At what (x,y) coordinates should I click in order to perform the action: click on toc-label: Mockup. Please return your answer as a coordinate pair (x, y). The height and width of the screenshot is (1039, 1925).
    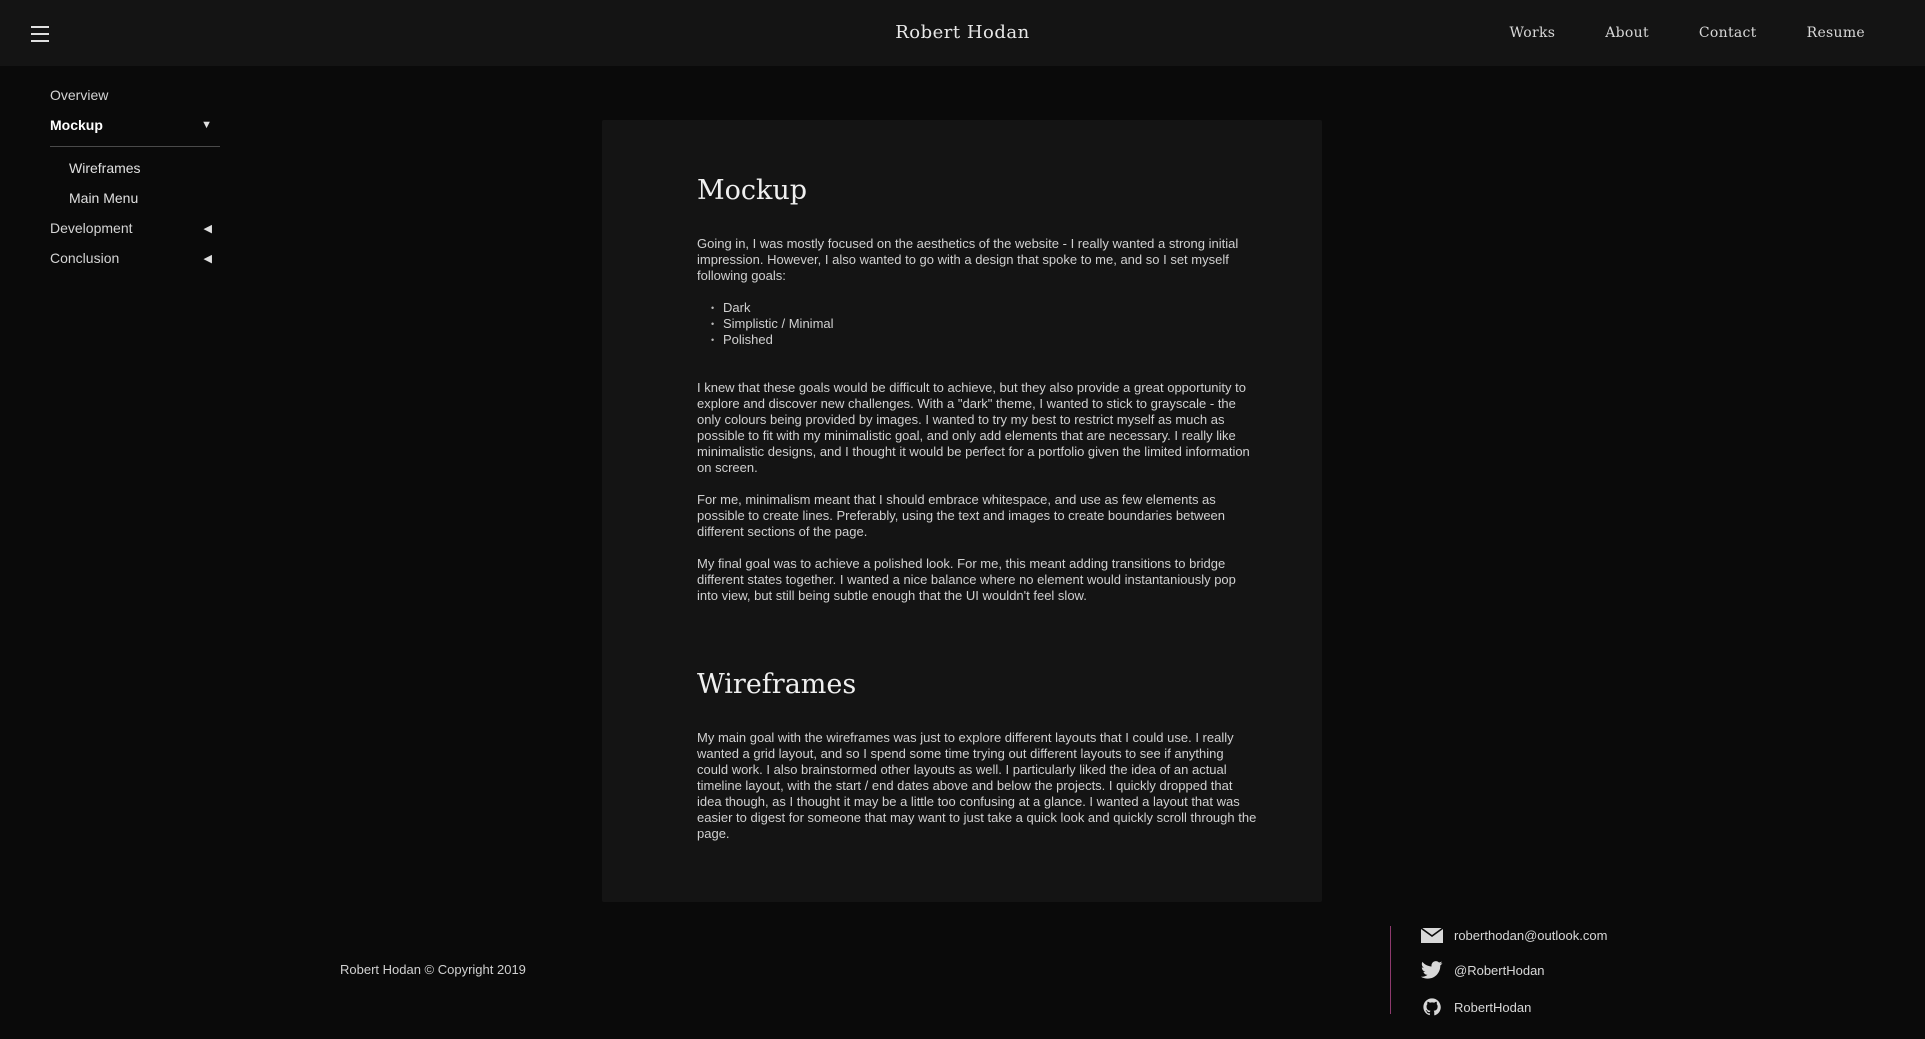
    Looking at the image, I should click on (76, 125).